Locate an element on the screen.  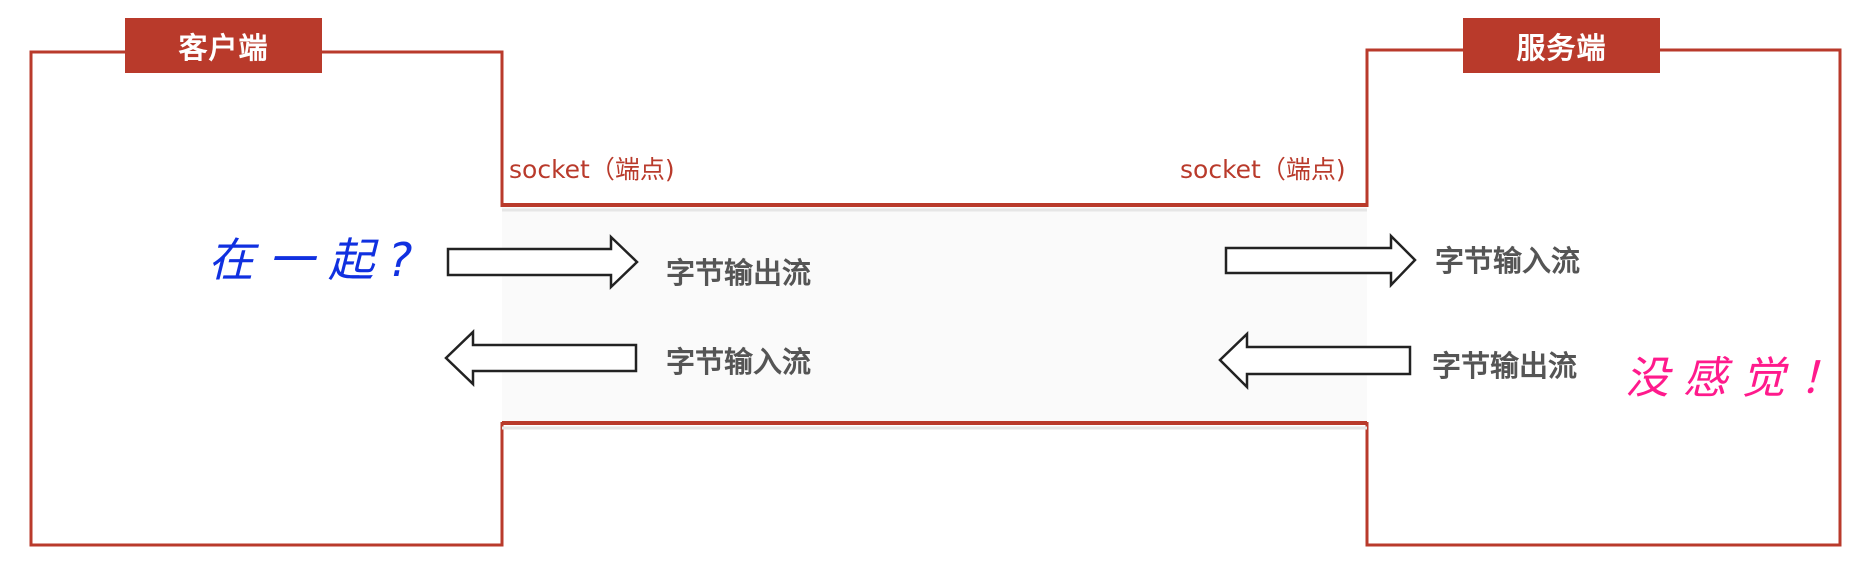
client-socket-label: socket（端点) is located at coordinates (592, 169).